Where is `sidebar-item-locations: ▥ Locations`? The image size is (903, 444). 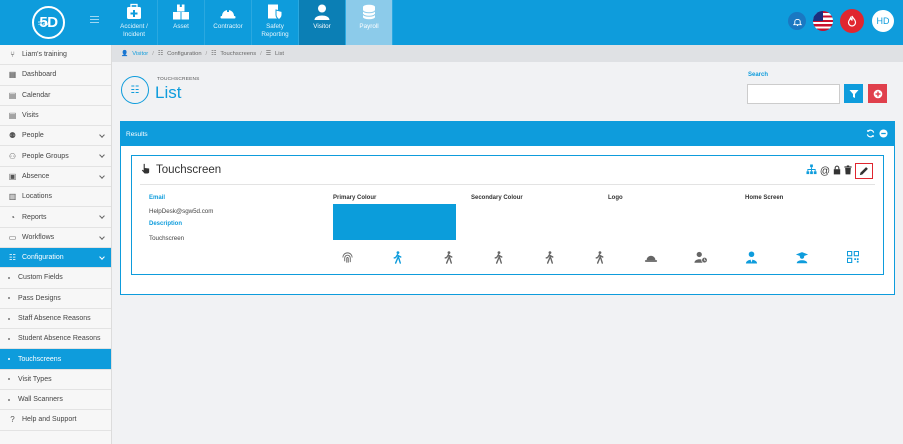 sidebar-item-locations: ▥ Locations is located at coordinates (55, 197).